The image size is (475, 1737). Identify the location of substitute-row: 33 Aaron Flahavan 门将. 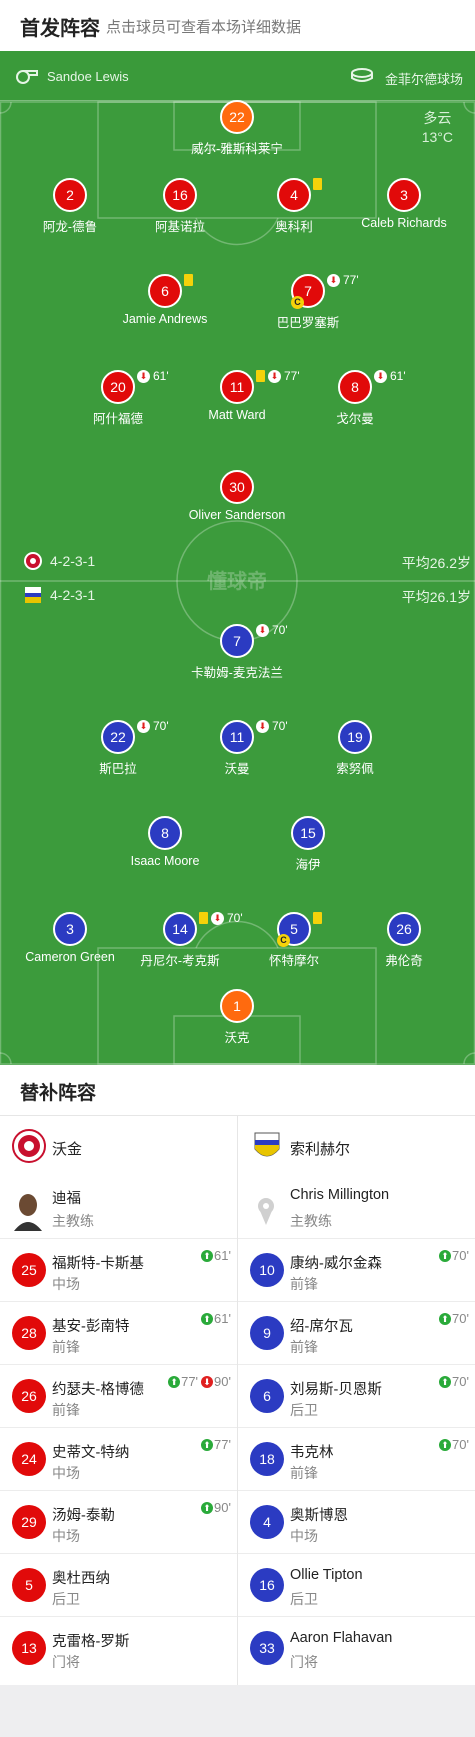
(356, 1647).